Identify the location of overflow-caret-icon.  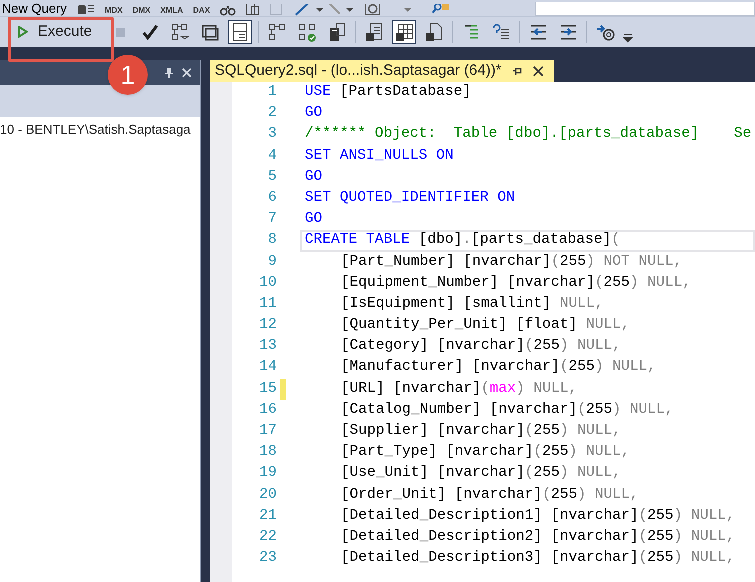
(628, 38).